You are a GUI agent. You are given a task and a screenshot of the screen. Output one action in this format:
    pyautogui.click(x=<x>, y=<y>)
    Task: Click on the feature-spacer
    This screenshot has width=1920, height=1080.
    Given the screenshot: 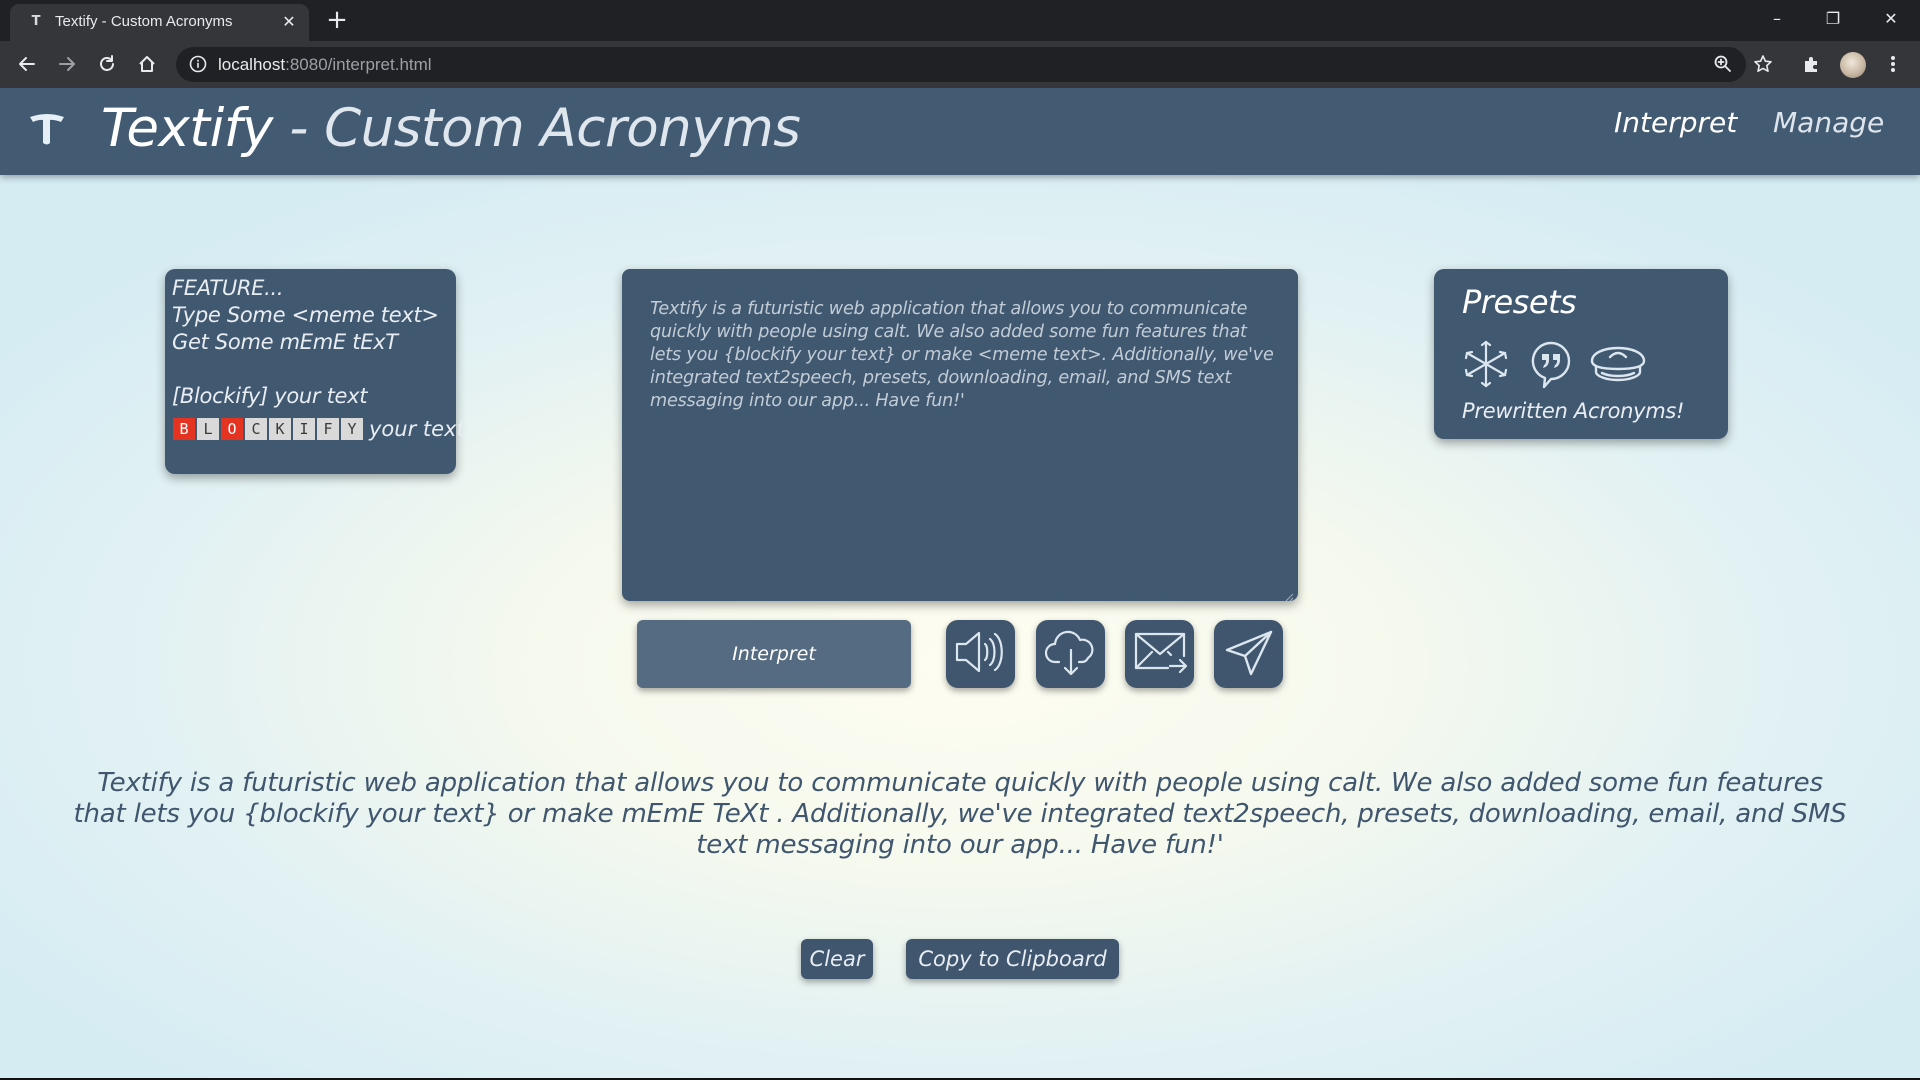 What is the action you would take?
    pyautogui.click(x=314, y=369)
    